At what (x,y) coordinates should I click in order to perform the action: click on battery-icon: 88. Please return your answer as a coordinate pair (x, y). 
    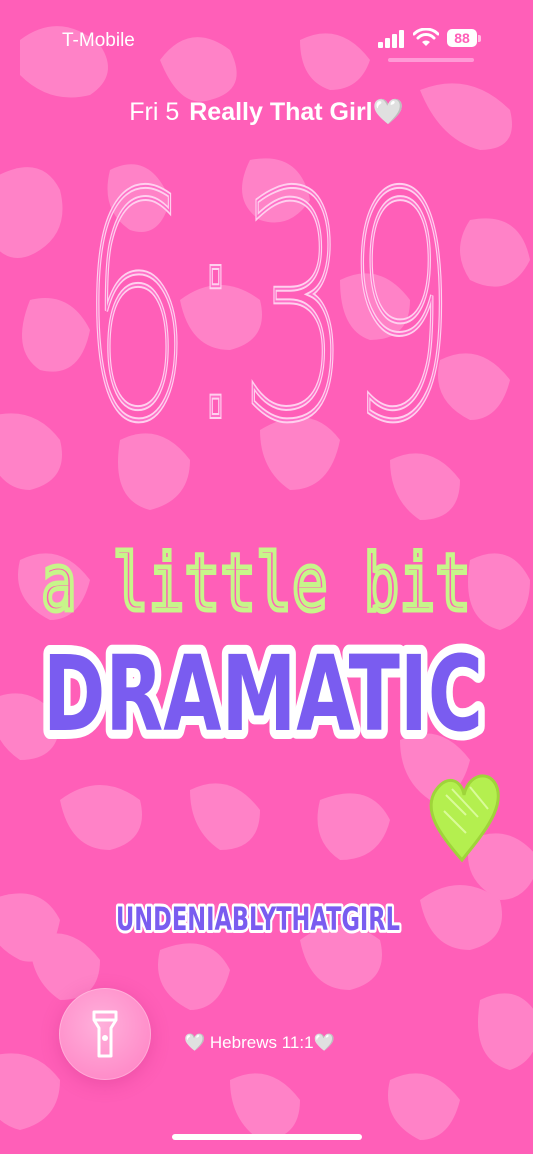
    Looking at the image, I should click on (462, 38).